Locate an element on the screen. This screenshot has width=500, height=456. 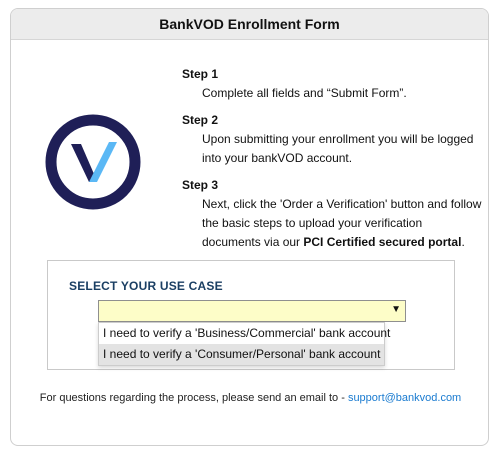
bankvod-v-logo-icon is located at coordinates (93, 162).